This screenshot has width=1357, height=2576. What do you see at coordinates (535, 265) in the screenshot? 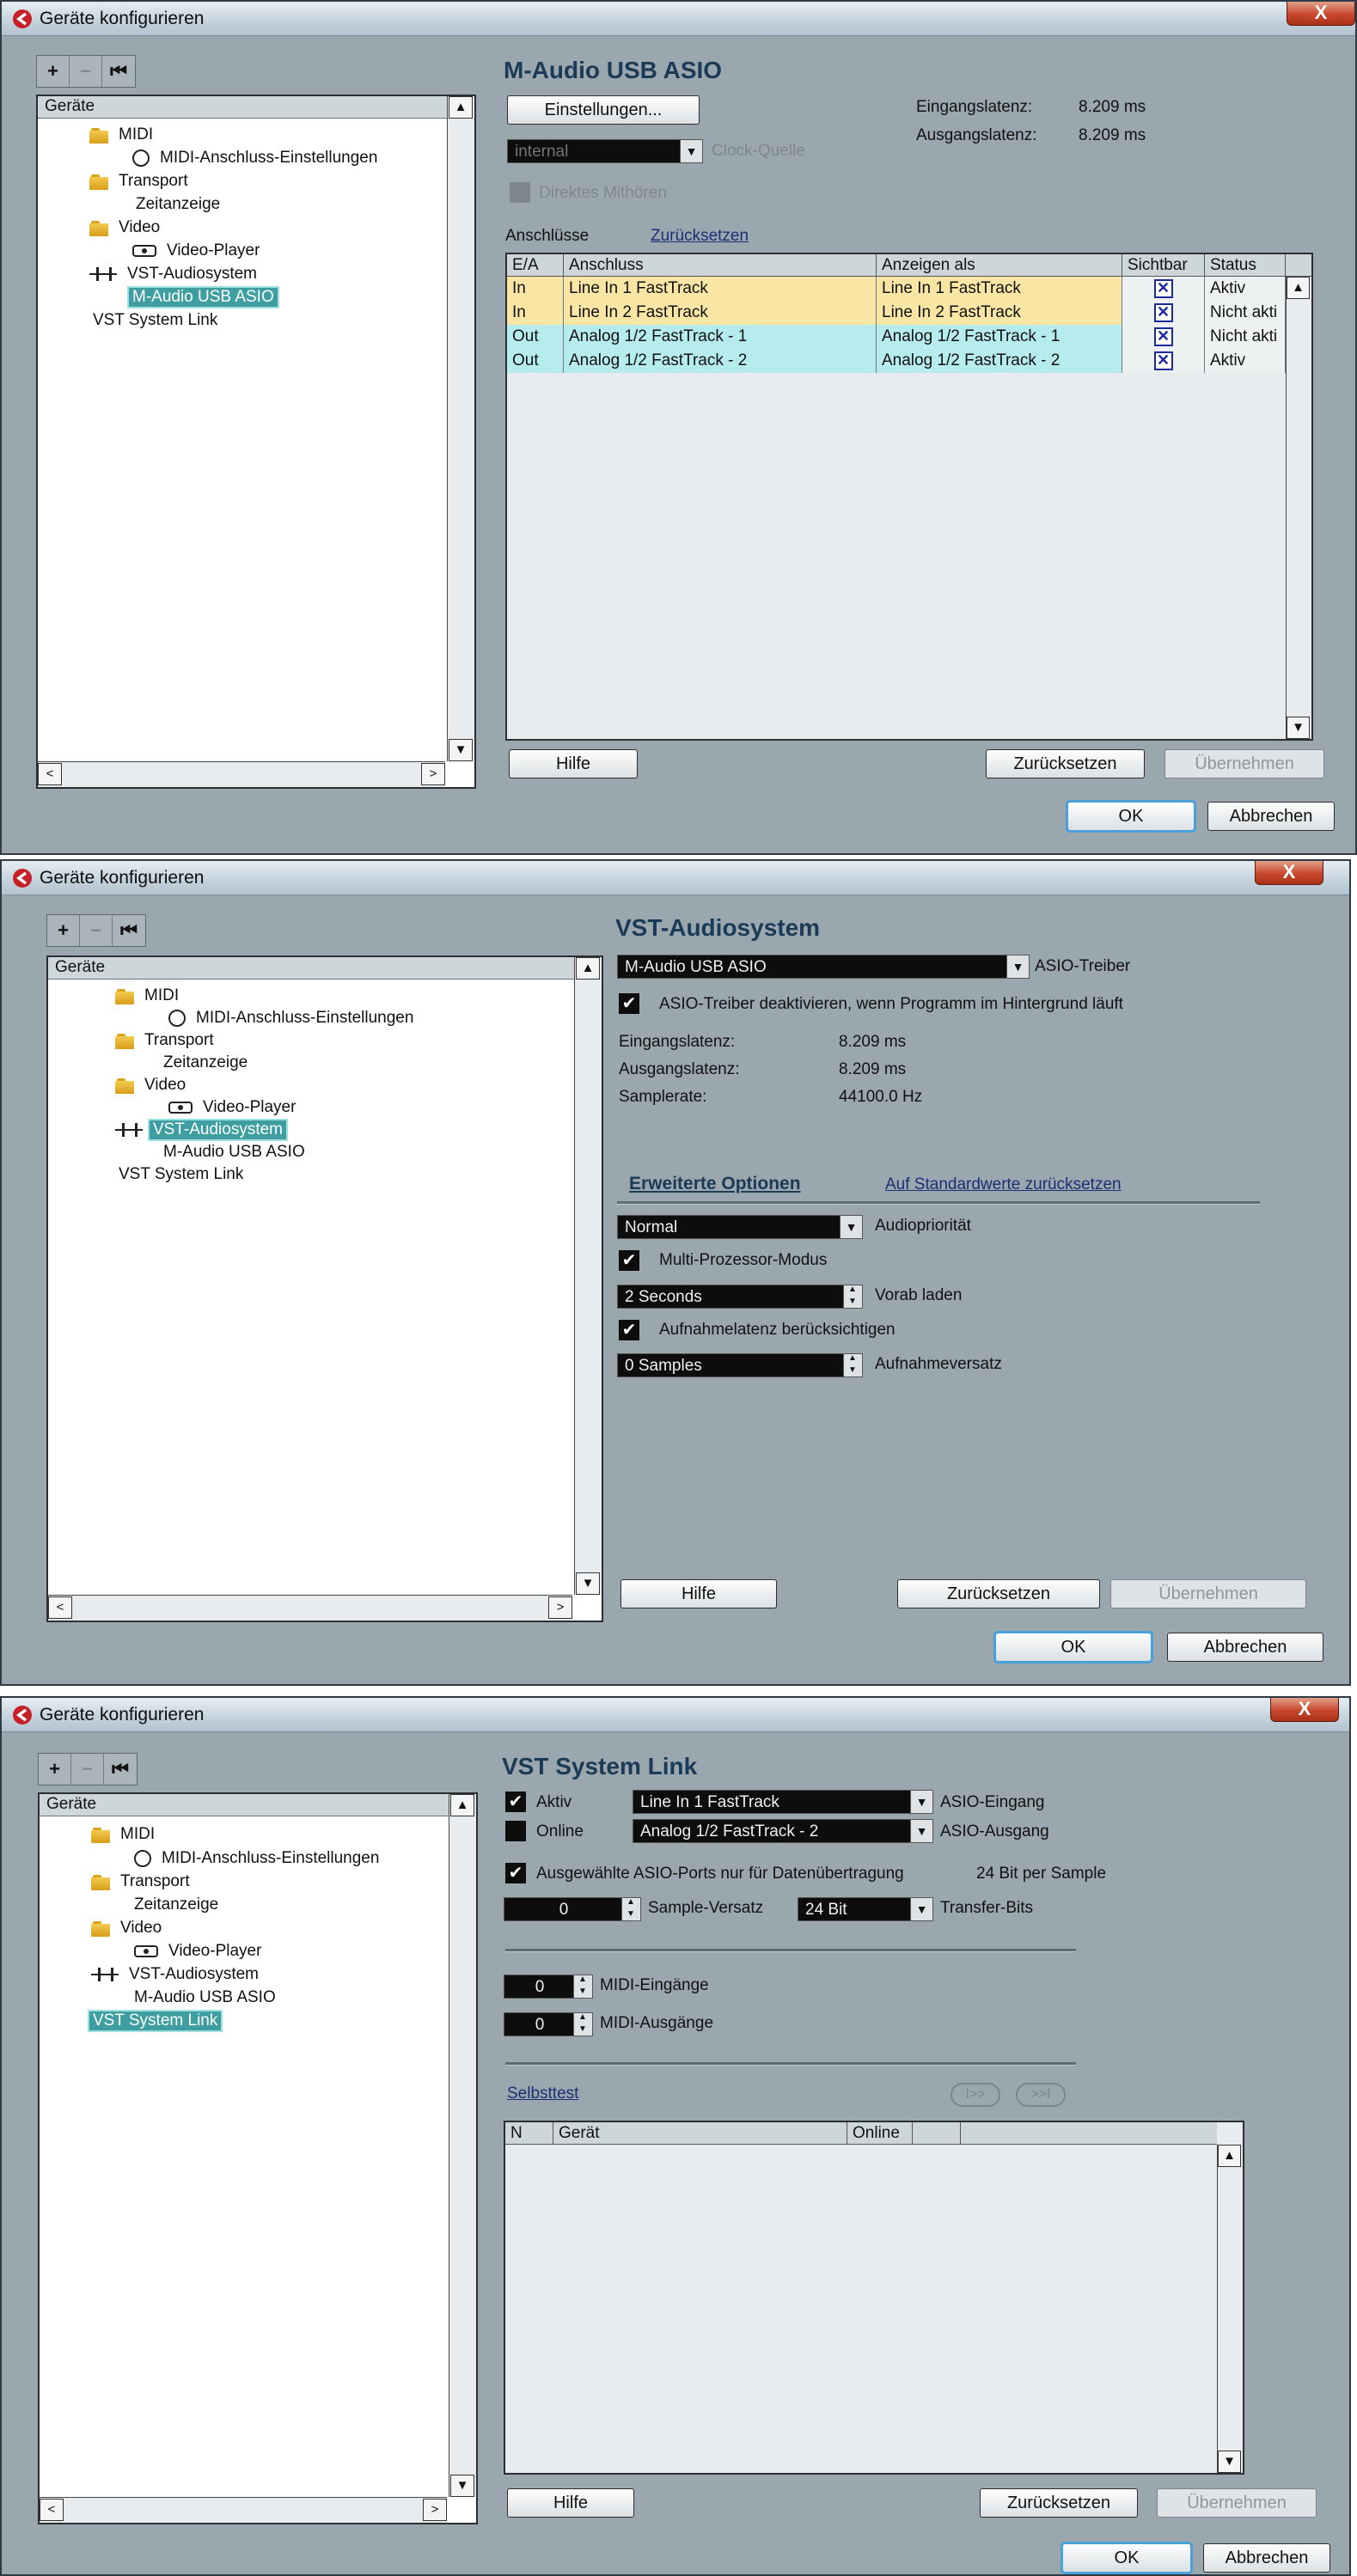
I see `col-io: E/A` at bounding box center [535, 265].